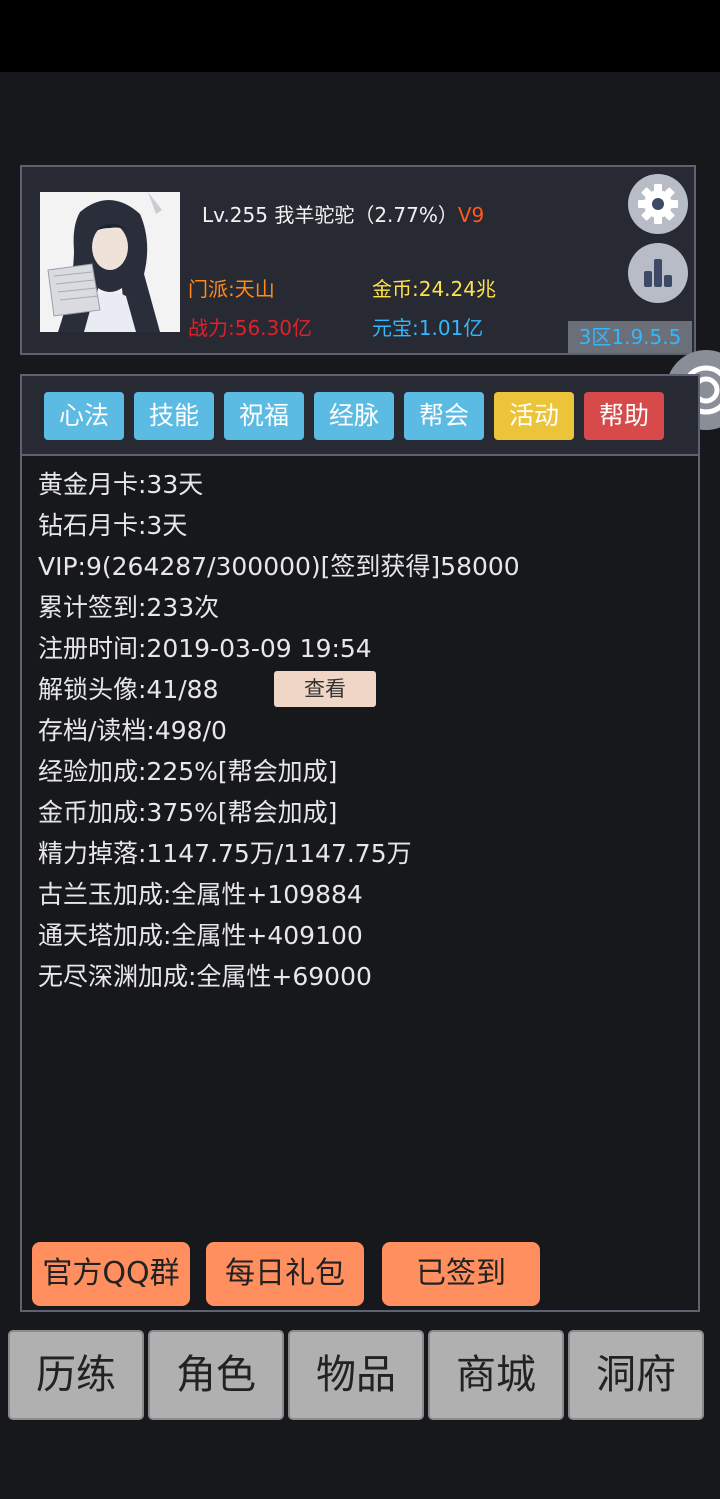 Image resolution: width=720 pixels, height=1499 pixels. I want to click on level-name-label: Lv.255 我羊驼驼（2.77%）V9, so click(343, 213).